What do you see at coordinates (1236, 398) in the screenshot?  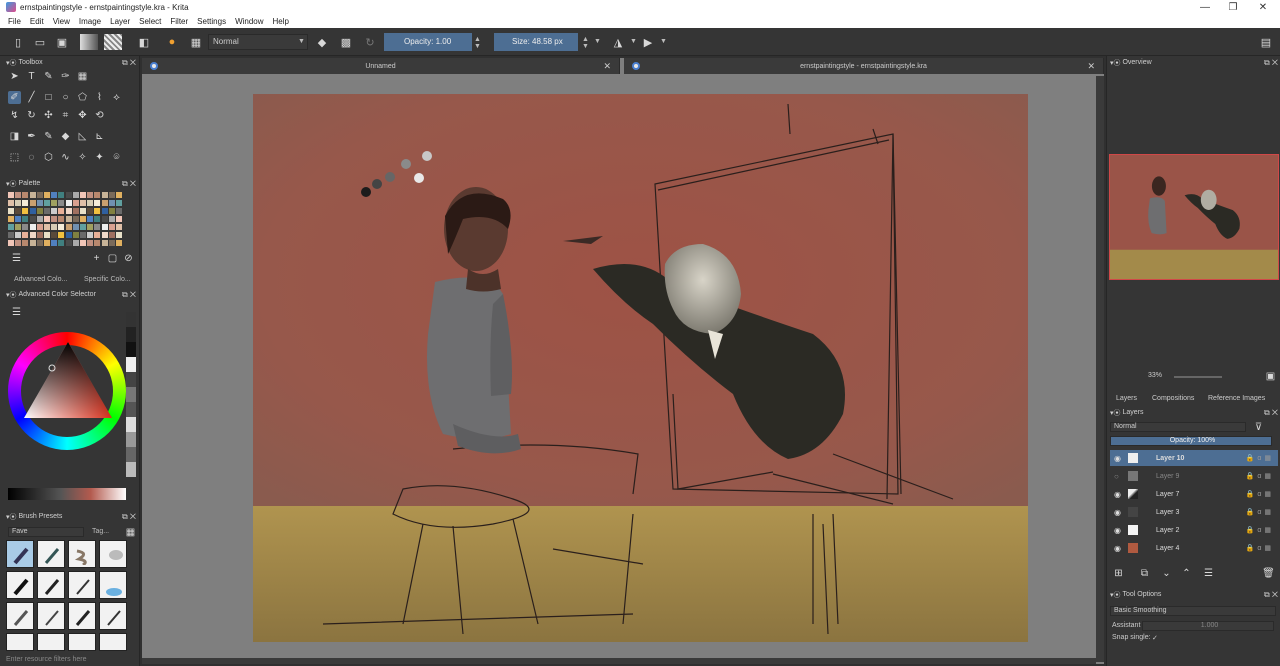 I see `tab-reference-images: Reference Images` at bounding box center [1236, 398].